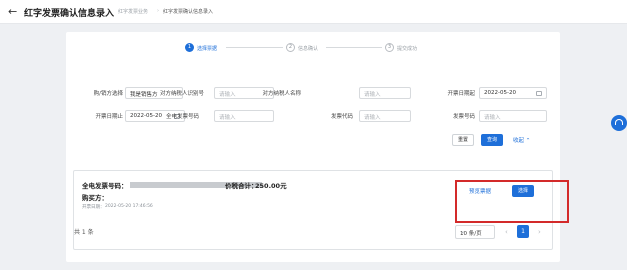 The width and height of the screenshot is (627, 270). I want to click on next-page-icon: ›, so click(539, 232).